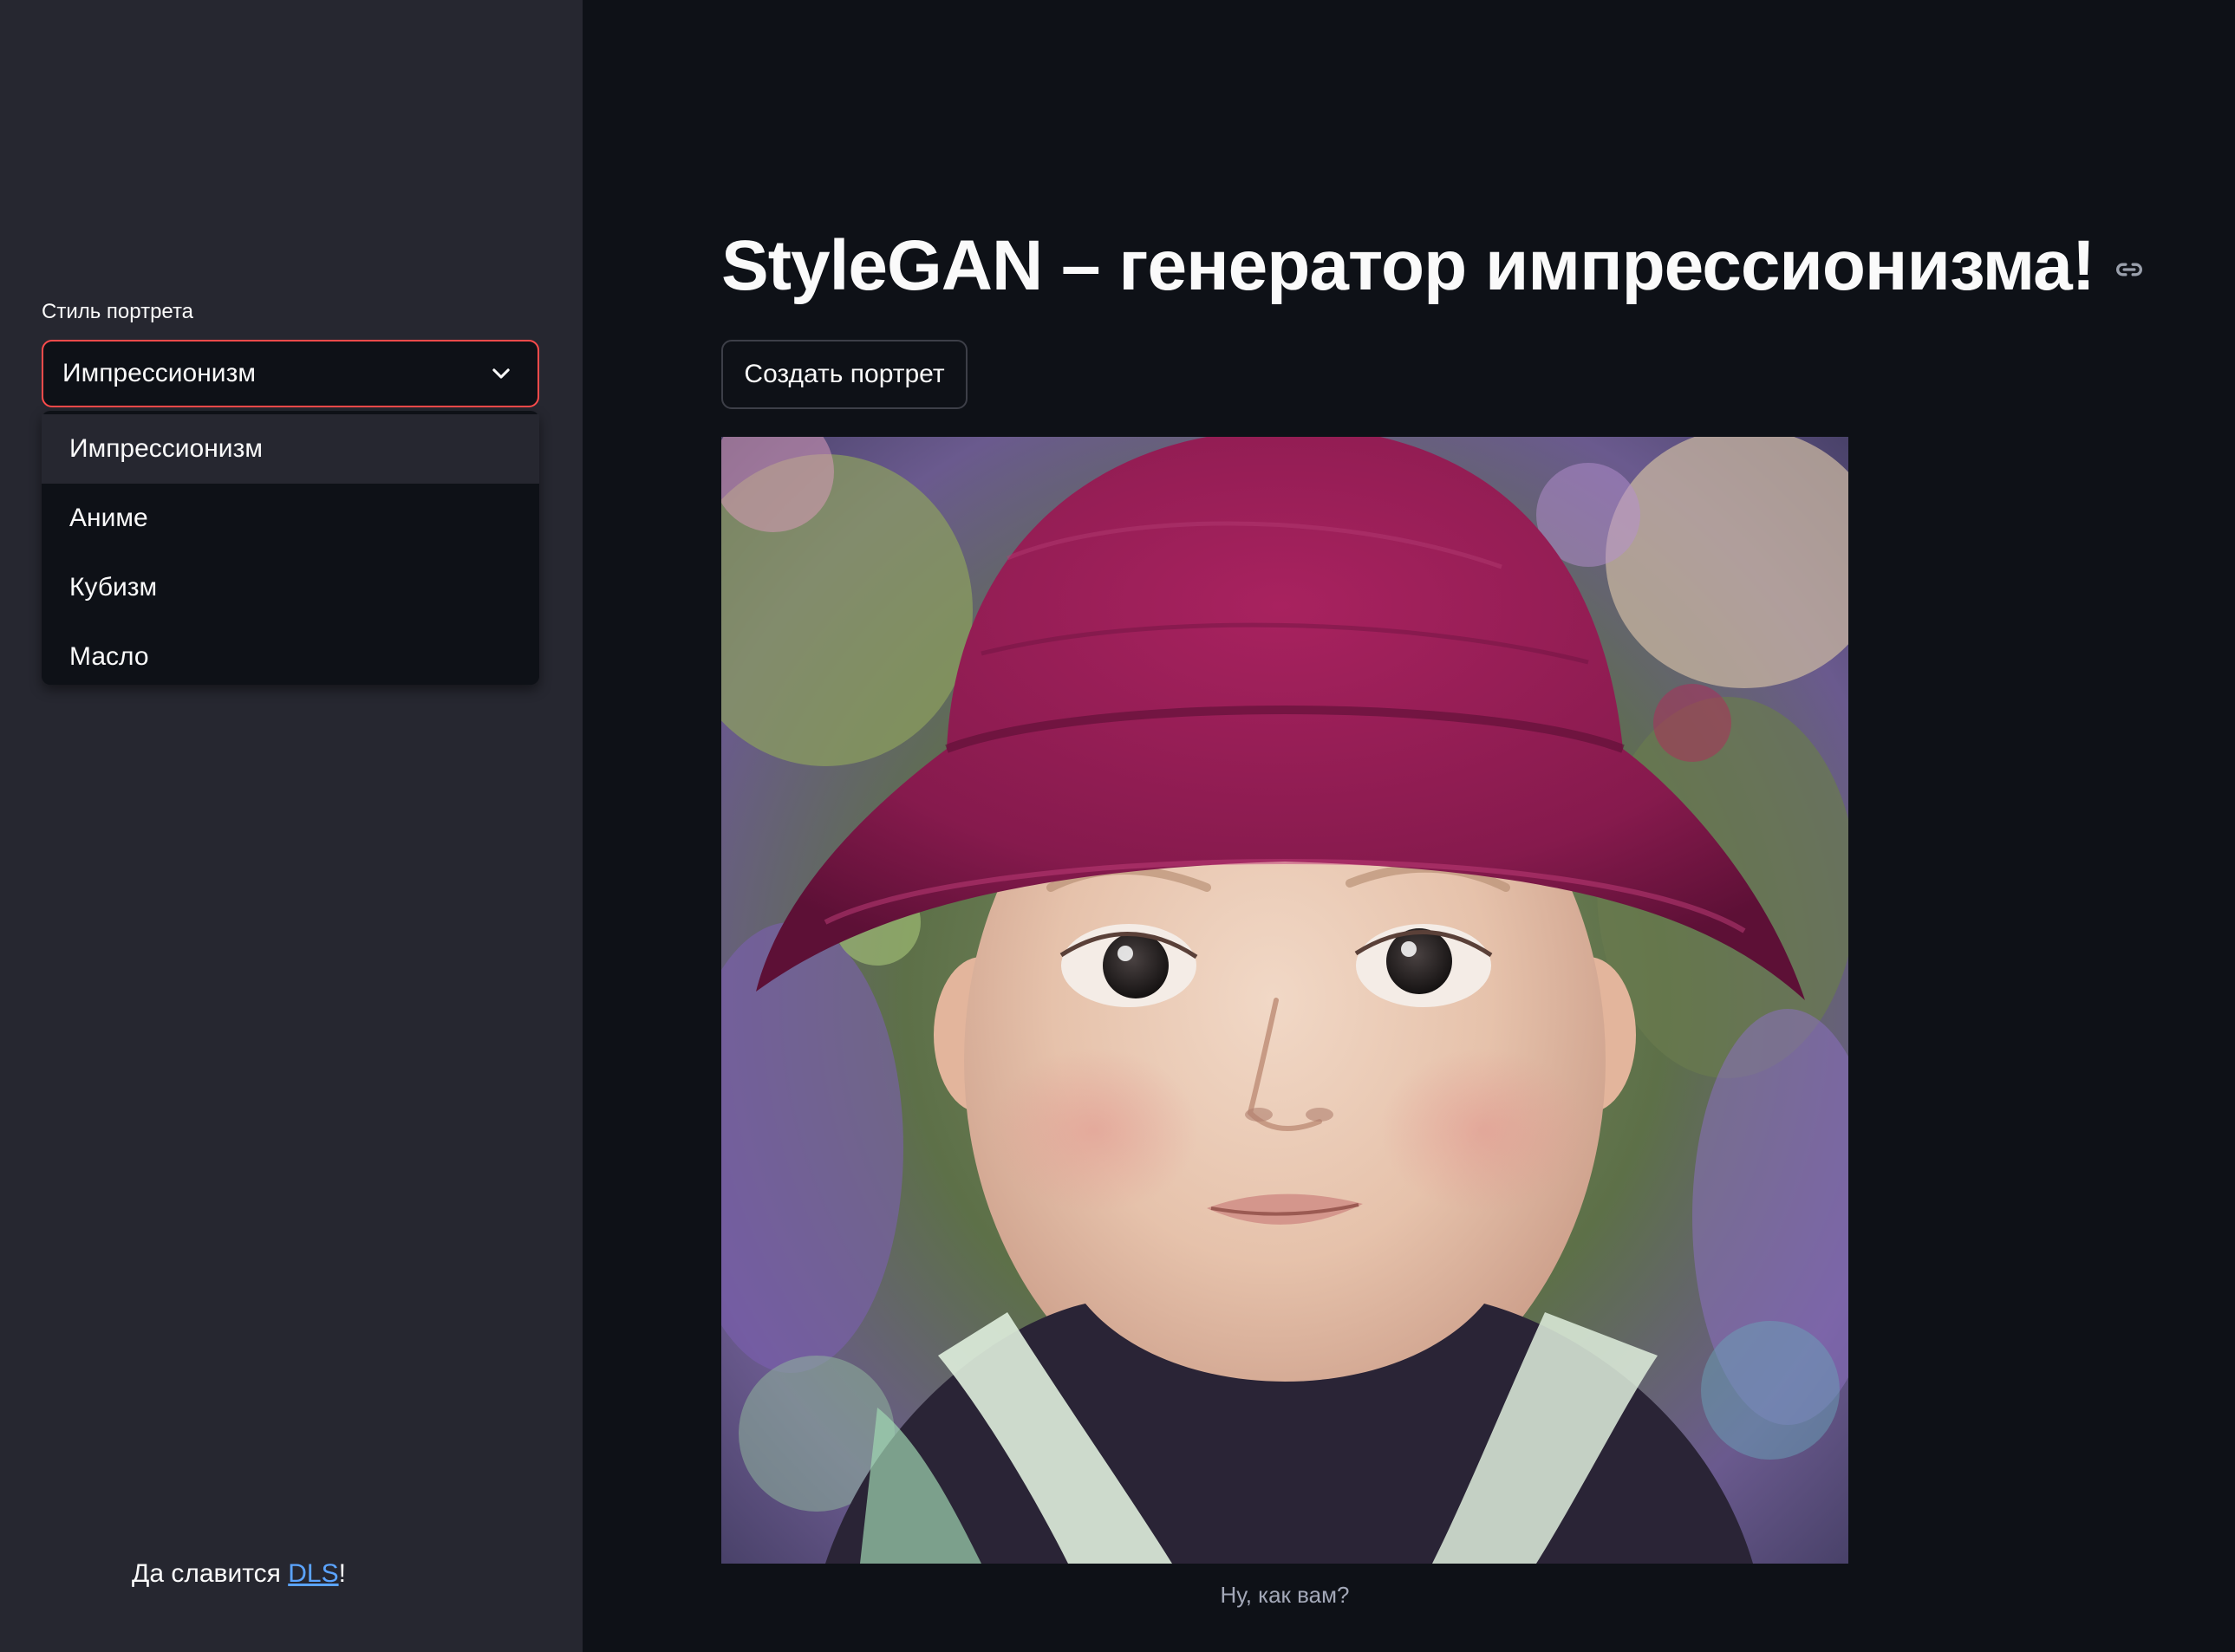 This screenshot has width=2235, height=1652. What do you see at coordinates (290, 373) in the screenshot?
I see `style-select: Импрессионизм` at bounding box center [290, 373].